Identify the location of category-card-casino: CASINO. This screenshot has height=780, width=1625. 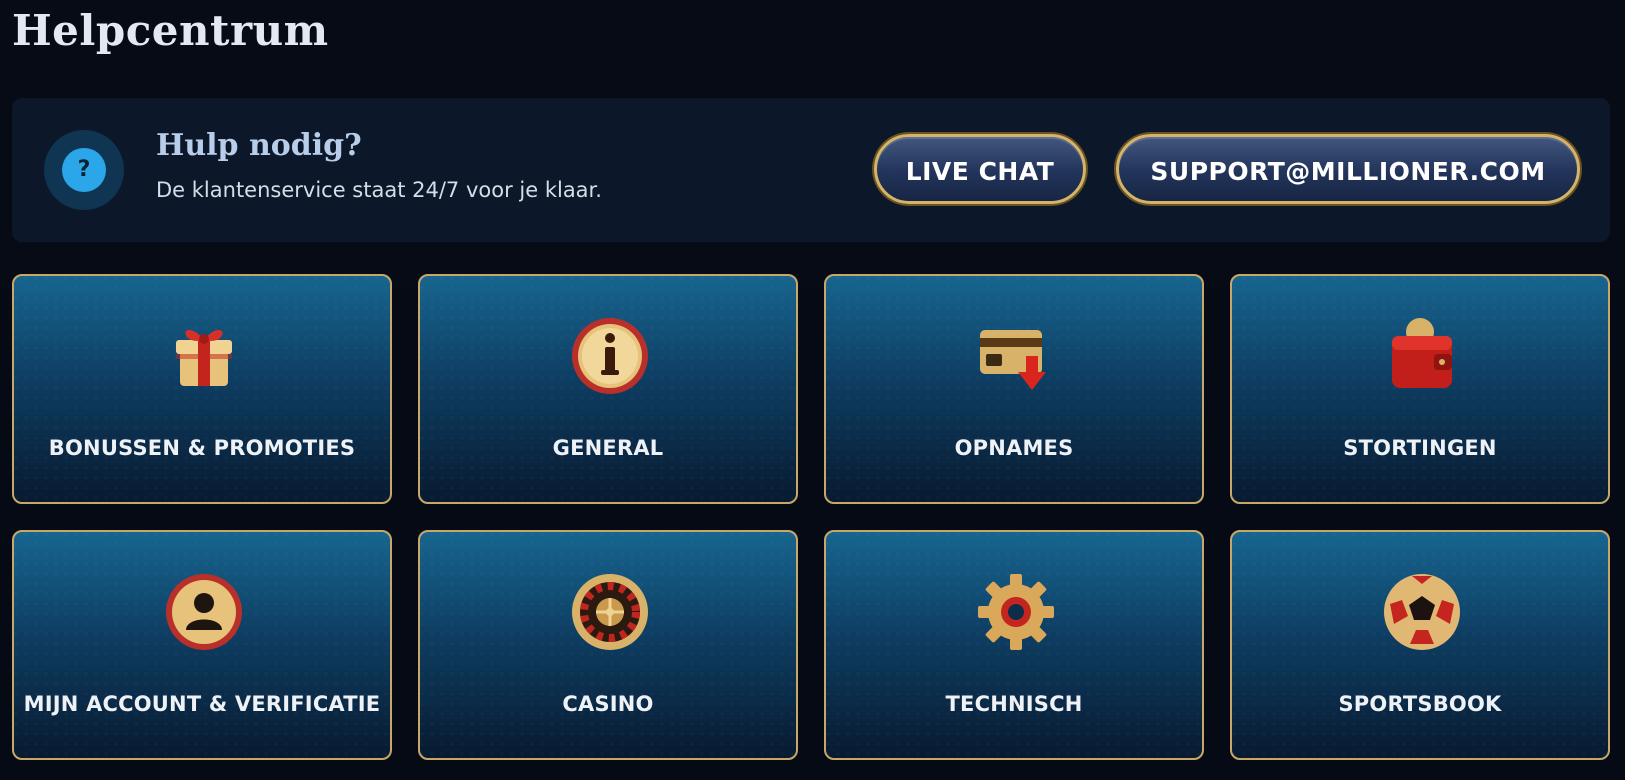
(608, 645).